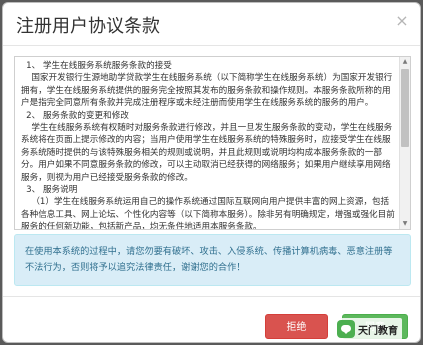 This screenshot has height=345, width=423. I want to click on scroll-up-arrow-icon: ▲, so click(405, 62).